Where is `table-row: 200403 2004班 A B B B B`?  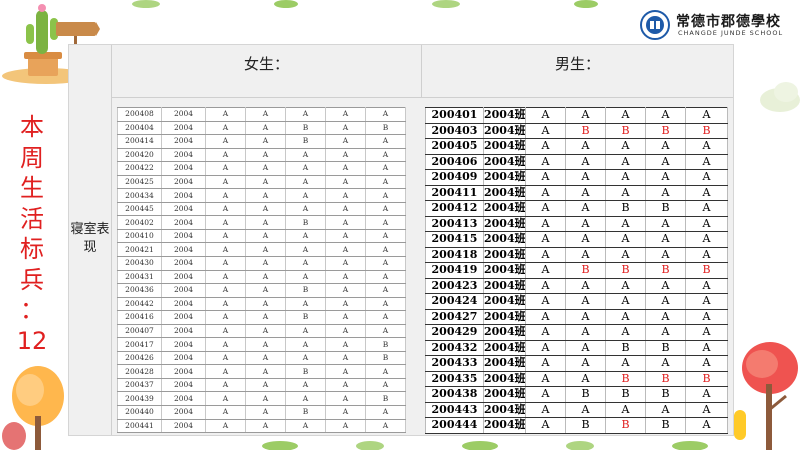
table-row: 200403 2004班 A B B B B is located at coordinates (576, 131).